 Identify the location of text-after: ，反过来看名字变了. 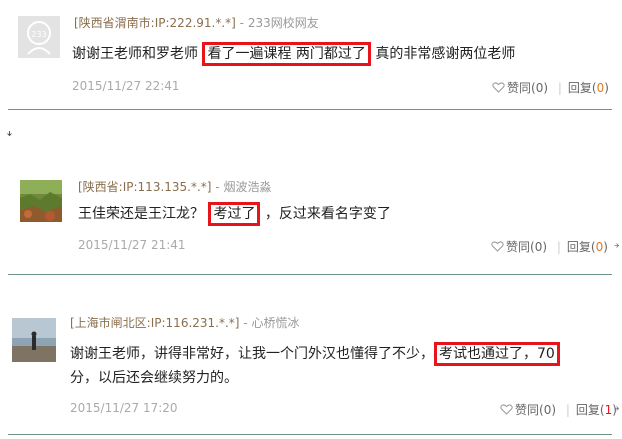
(327, 214).